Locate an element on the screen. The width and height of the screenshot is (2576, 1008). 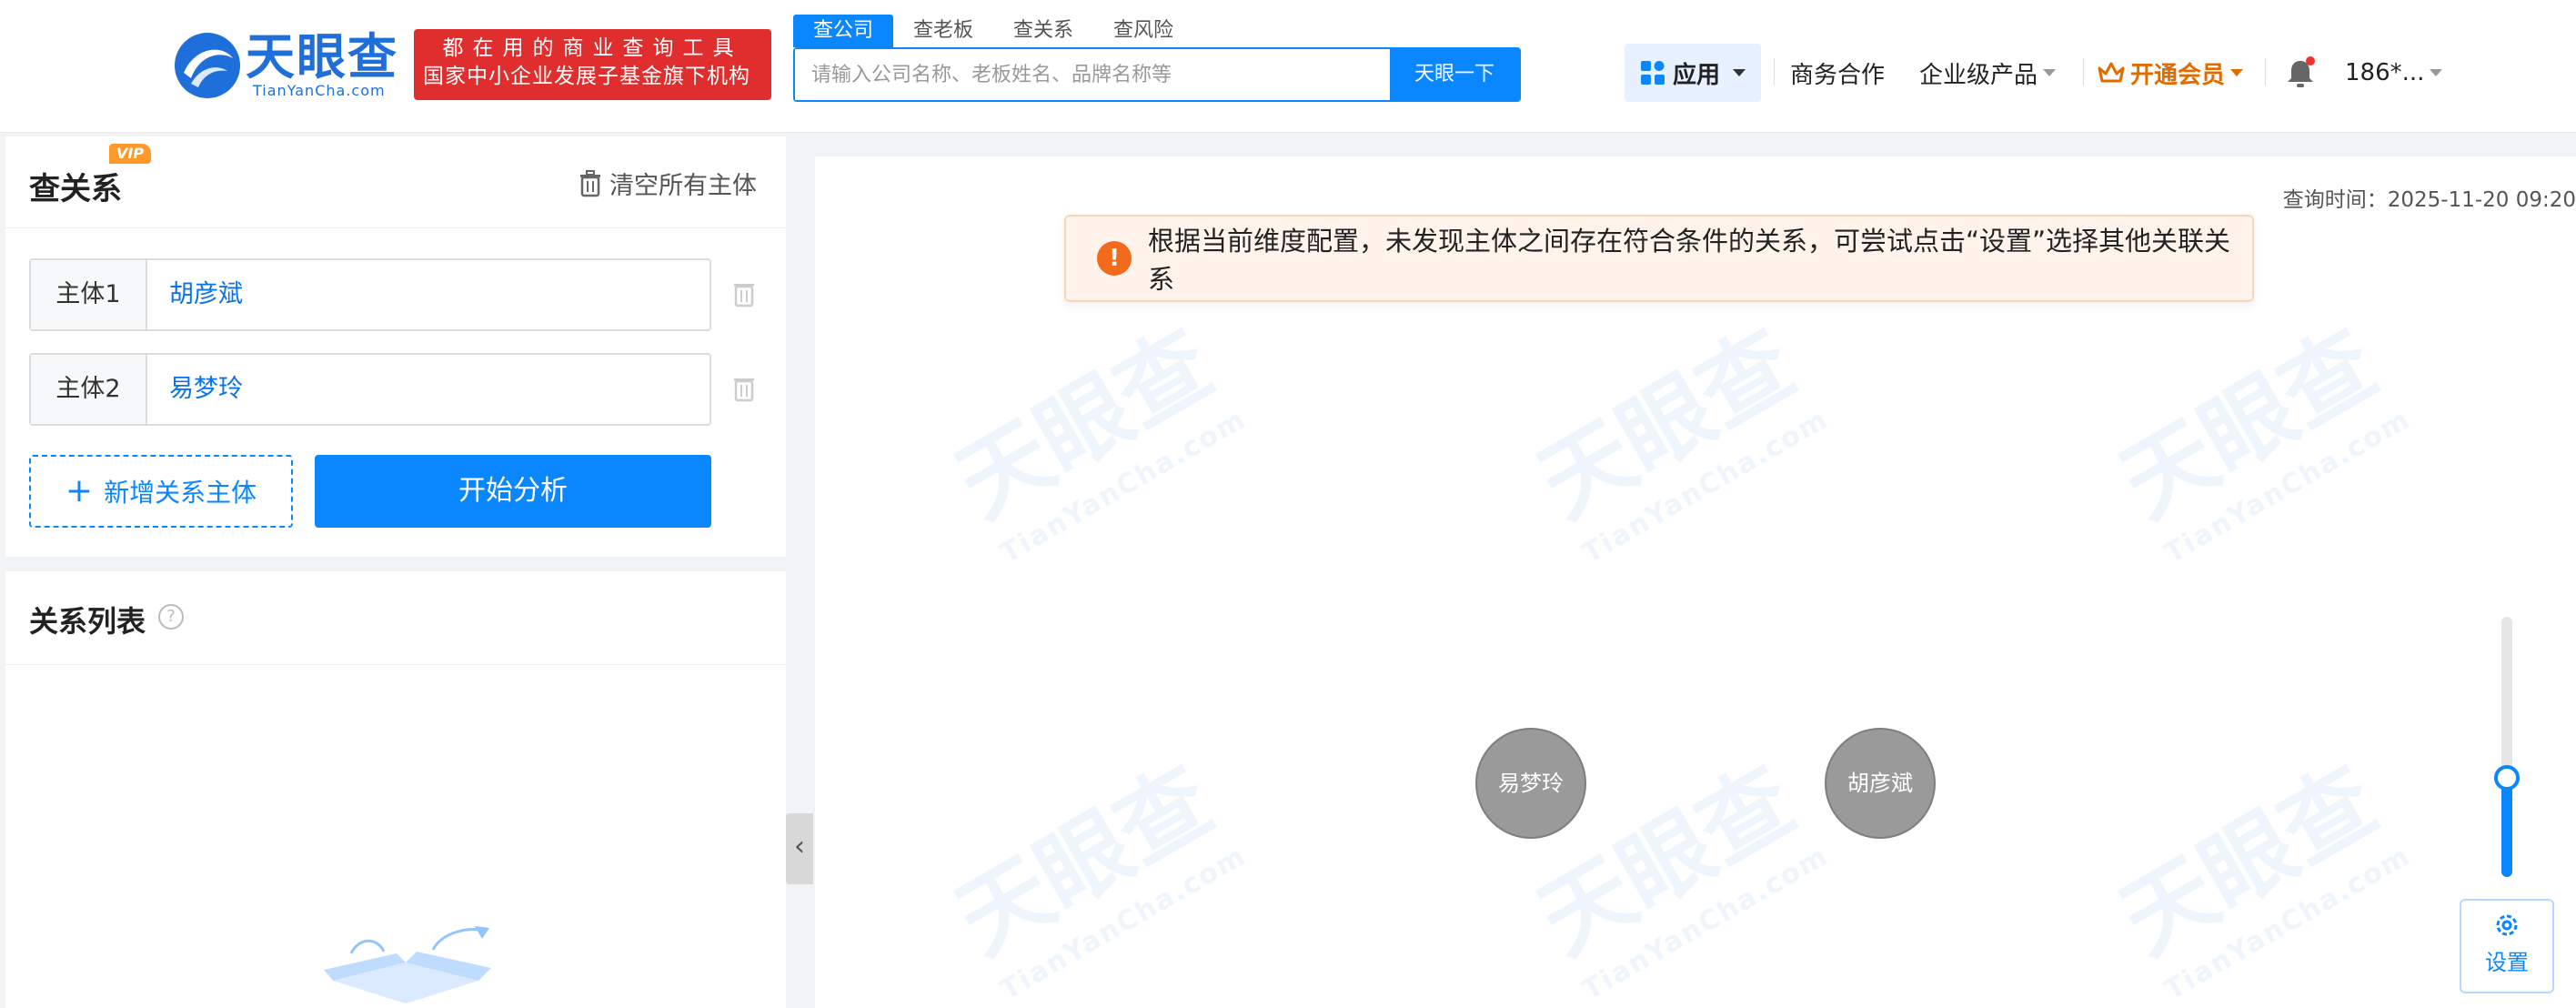
entity-row-1: 主体1 胡彦斌 is located at coordinates (370, 295).